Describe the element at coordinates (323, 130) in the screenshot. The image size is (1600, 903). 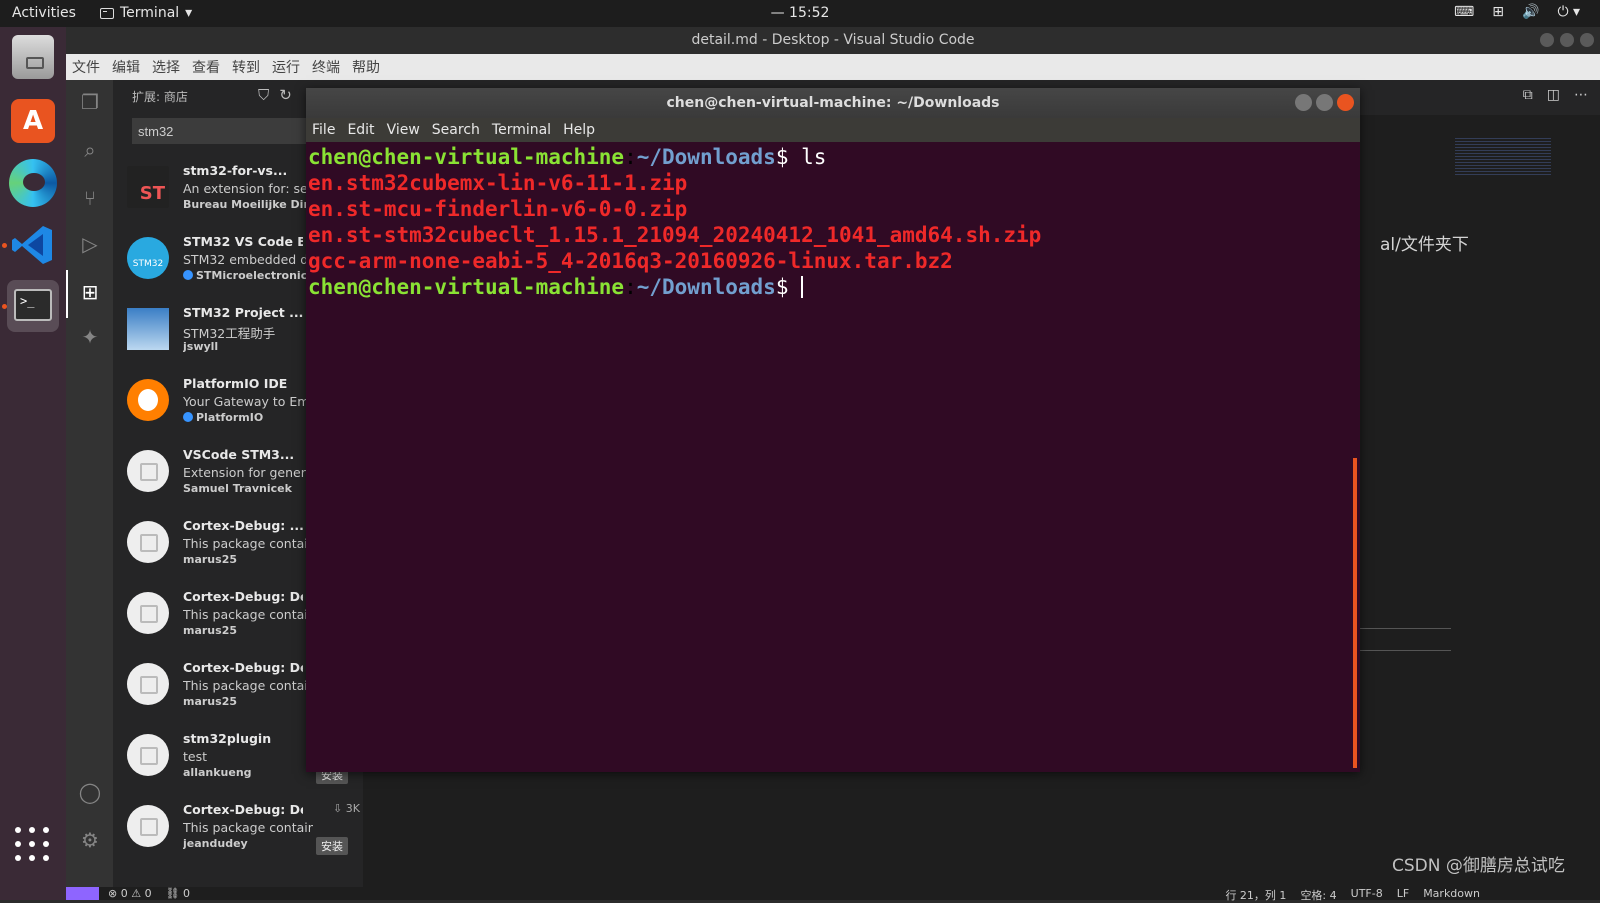
I see `menu-file: File` at that location.